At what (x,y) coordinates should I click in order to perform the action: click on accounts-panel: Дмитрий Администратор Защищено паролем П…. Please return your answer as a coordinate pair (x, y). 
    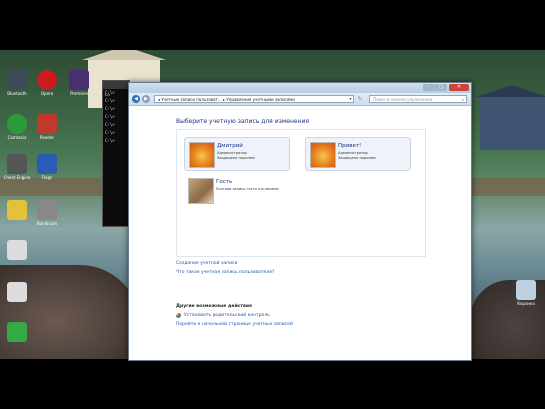
    Looking at the image, I should click on (301, 193).